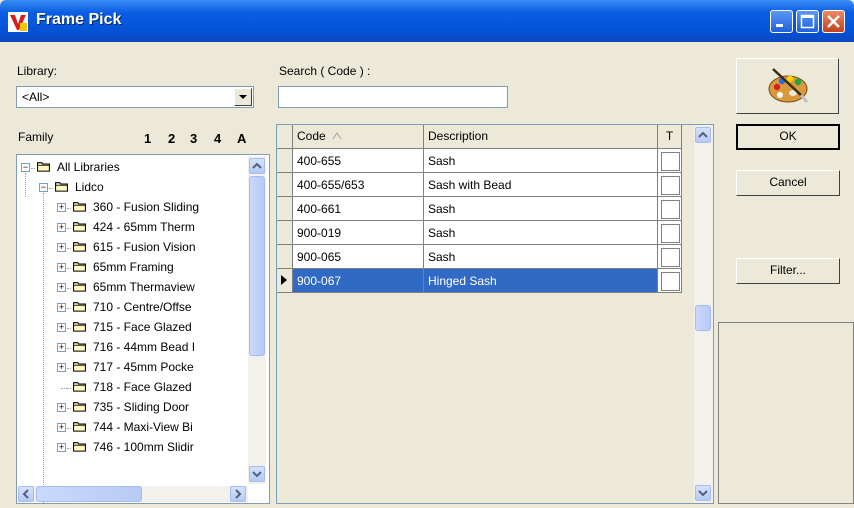 This screenshot has height=508, width=854. Describe the element at coordinates (788, 183) in the screenshot. I see `cancel-button: Cancel` at that location.